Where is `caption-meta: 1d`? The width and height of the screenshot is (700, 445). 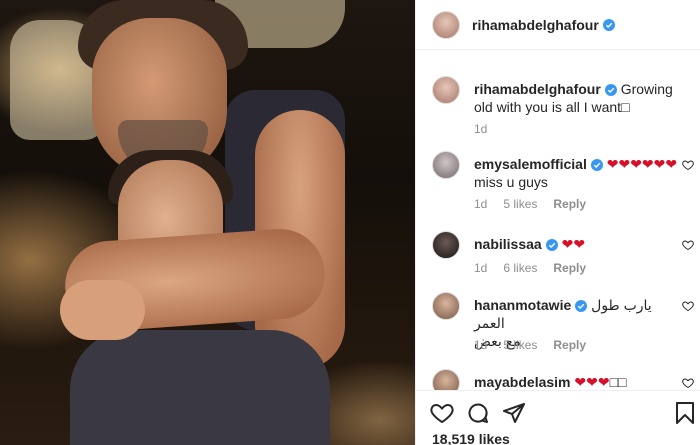
caption-meta: 1d is located at coordinates (480, 129).